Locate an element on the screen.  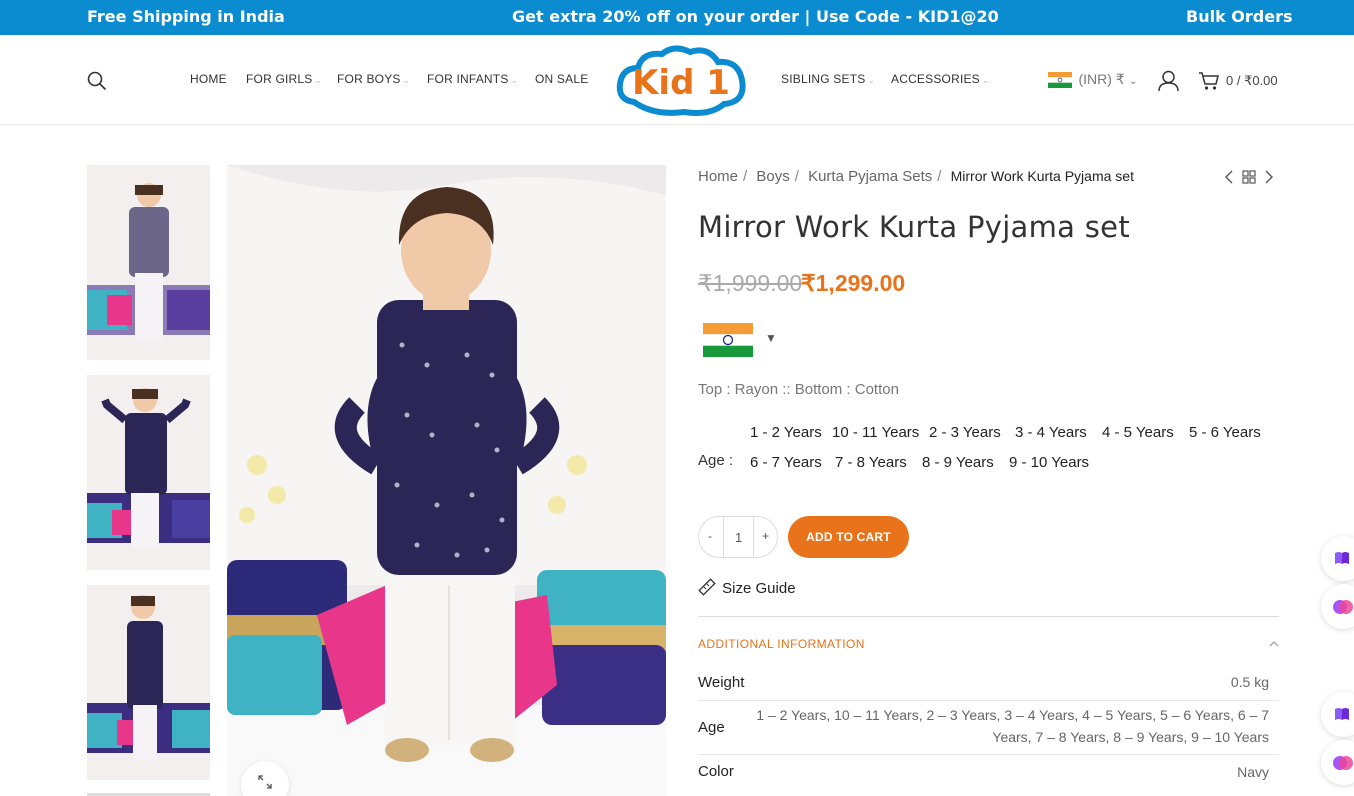
kid1-logo: Kid 1 is located at coordinates (681, 80).